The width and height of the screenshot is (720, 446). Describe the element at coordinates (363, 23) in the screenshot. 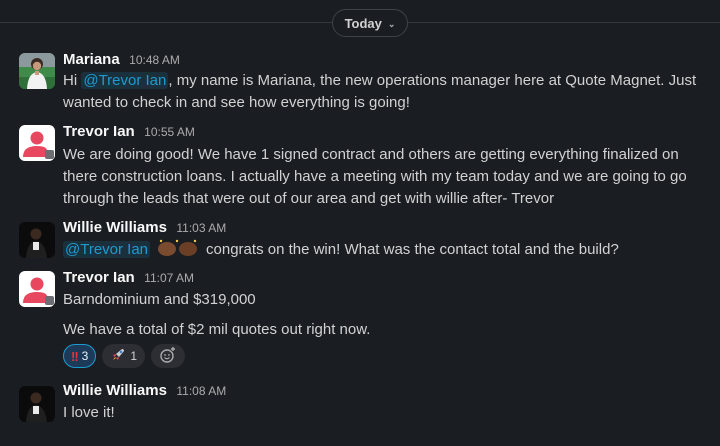

I see `date-label: Today` at that location.